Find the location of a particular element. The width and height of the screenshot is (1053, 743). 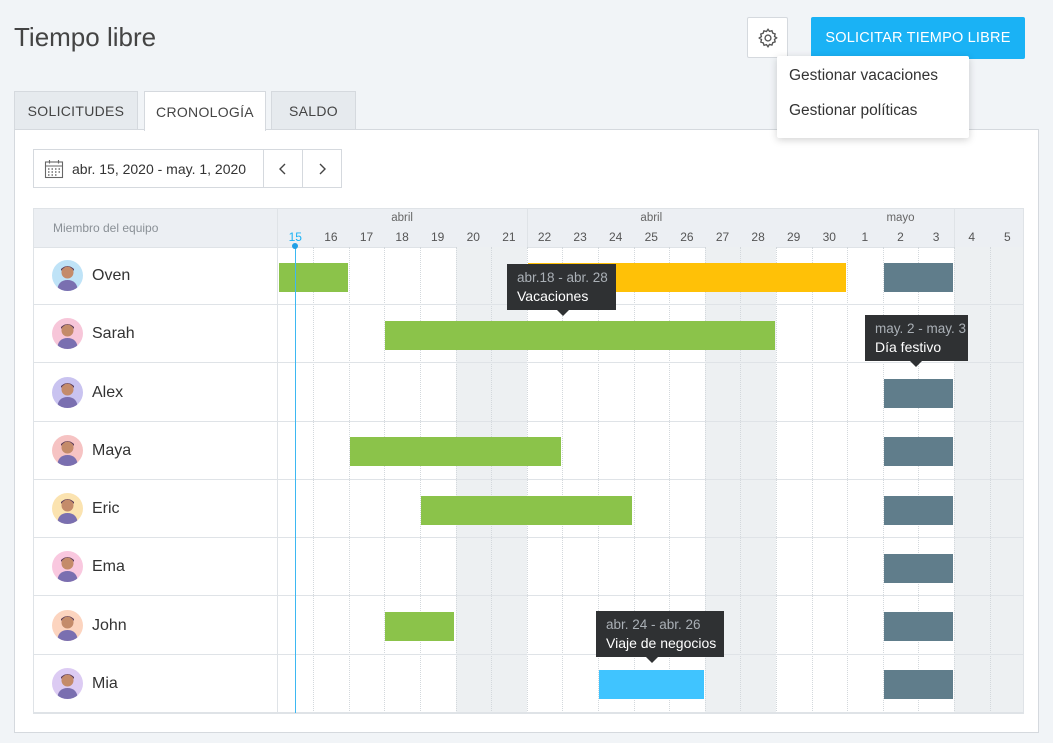

tooltip-dates: abr.18 - abr. 28 is located at coordinates (562, 277).